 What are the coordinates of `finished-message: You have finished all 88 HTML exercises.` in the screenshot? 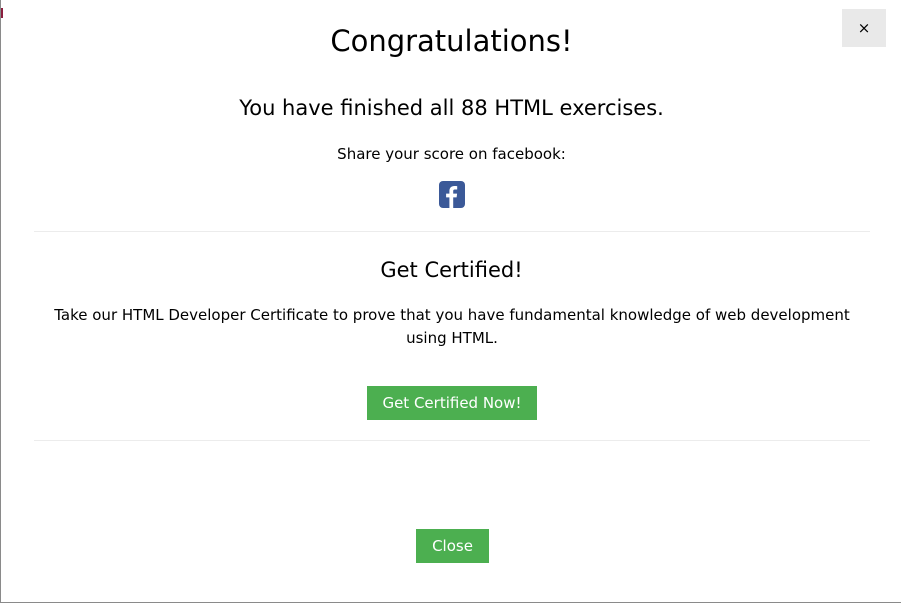 It's located at (451, 108).